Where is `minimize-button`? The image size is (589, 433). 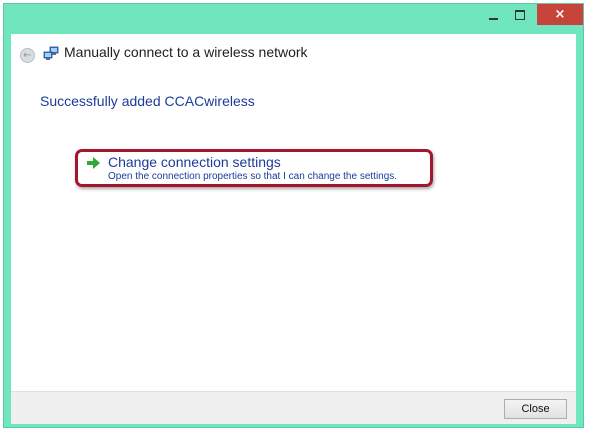
minimize-button is located at coordinates (493, 14).